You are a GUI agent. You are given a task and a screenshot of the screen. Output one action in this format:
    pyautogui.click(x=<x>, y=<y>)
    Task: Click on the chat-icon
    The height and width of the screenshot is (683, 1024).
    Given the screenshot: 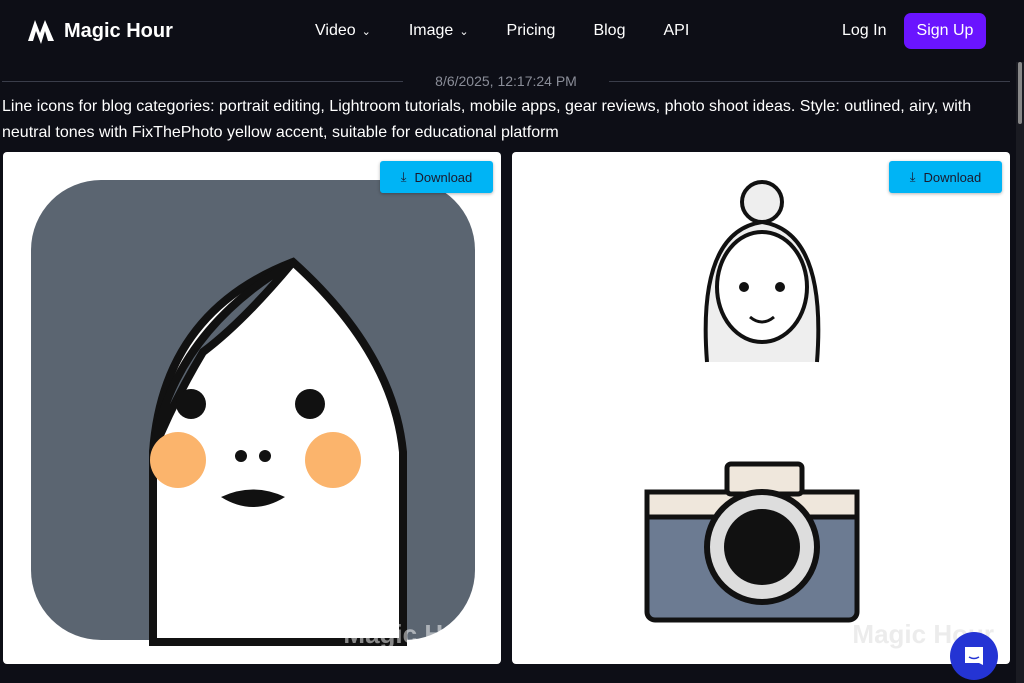 What is the action you would take?
    pyautogui.click(x=974, y=656)
    